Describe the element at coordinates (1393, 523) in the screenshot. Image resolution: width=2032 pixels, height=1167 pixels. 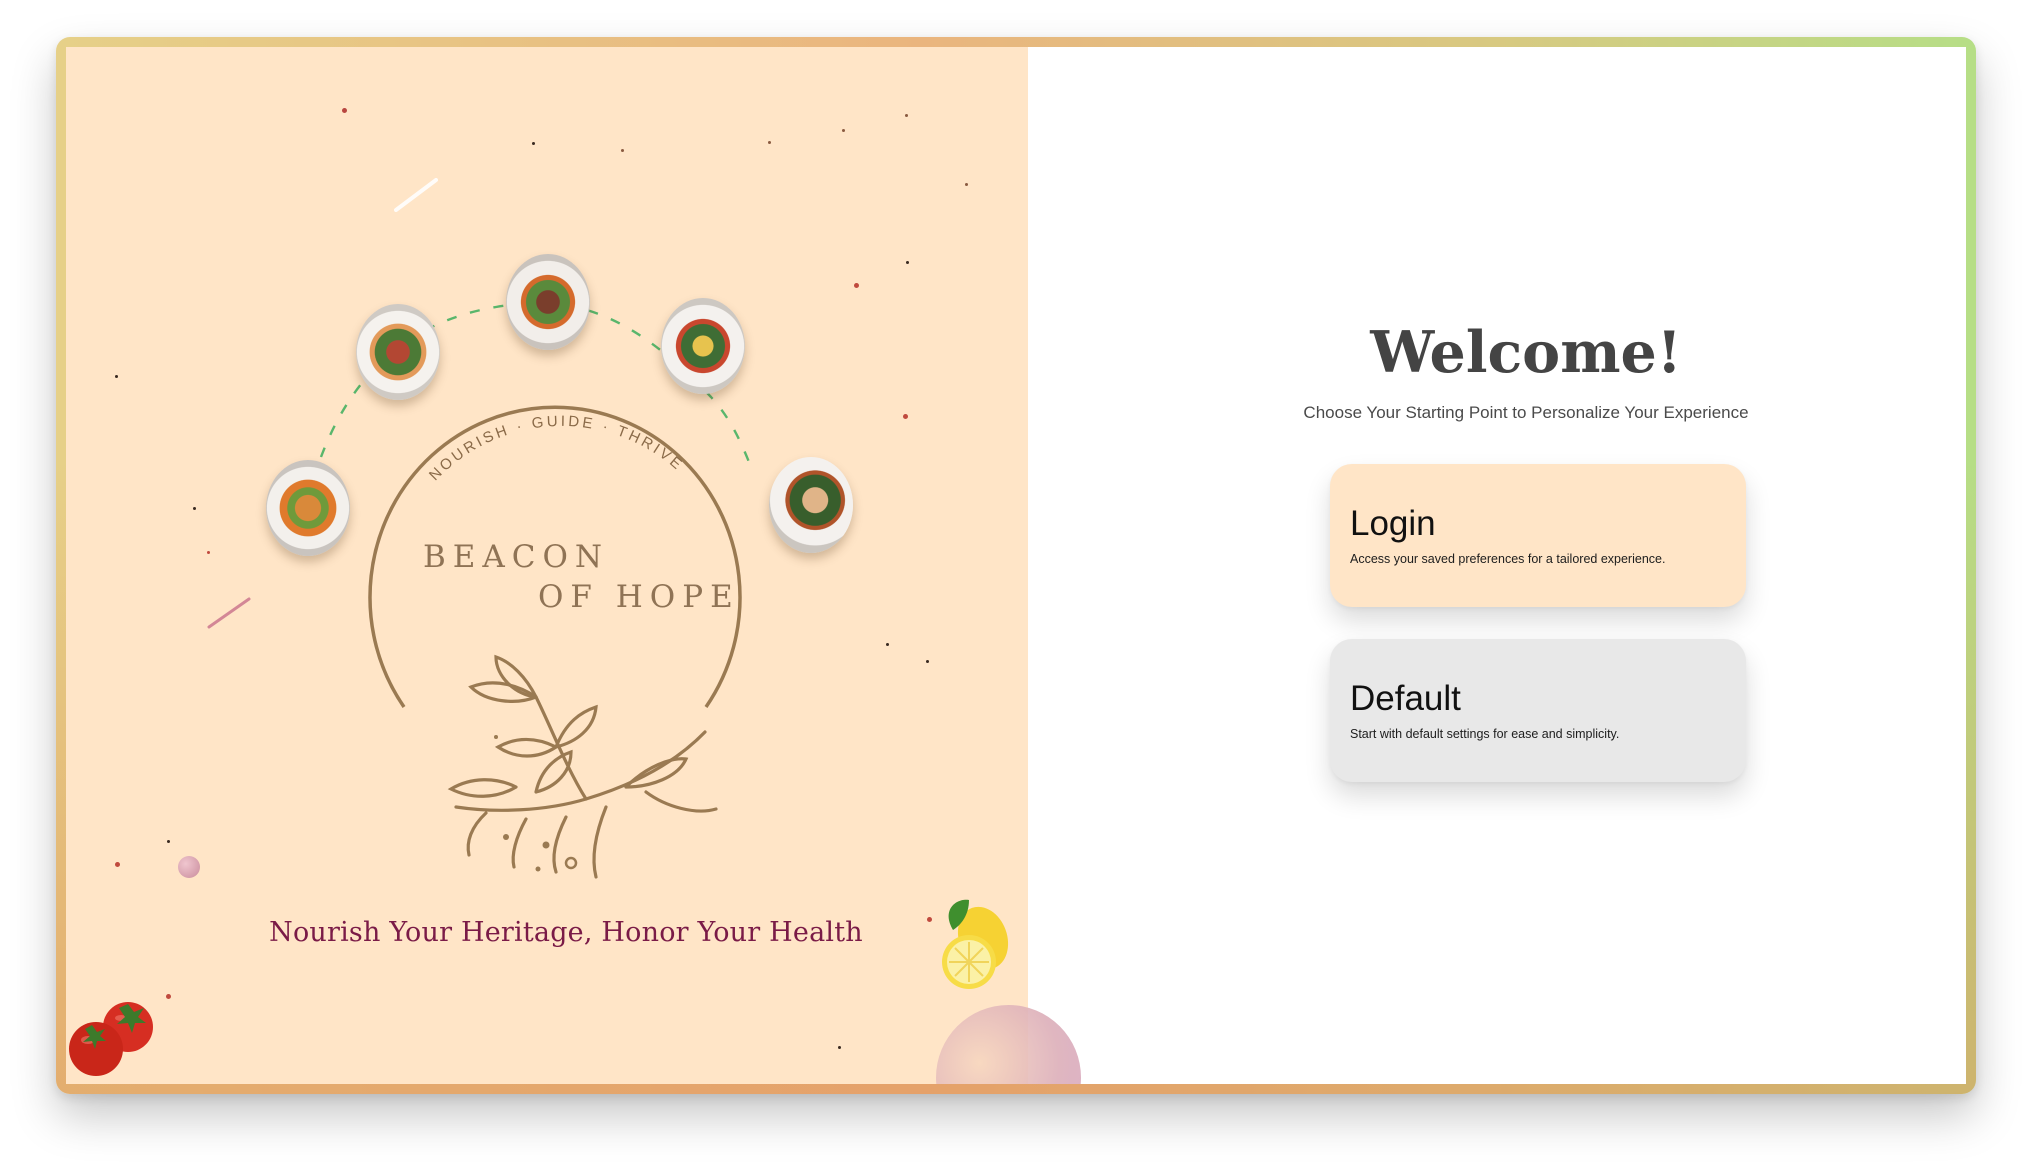
I see `login-option-title: Login` at that location.